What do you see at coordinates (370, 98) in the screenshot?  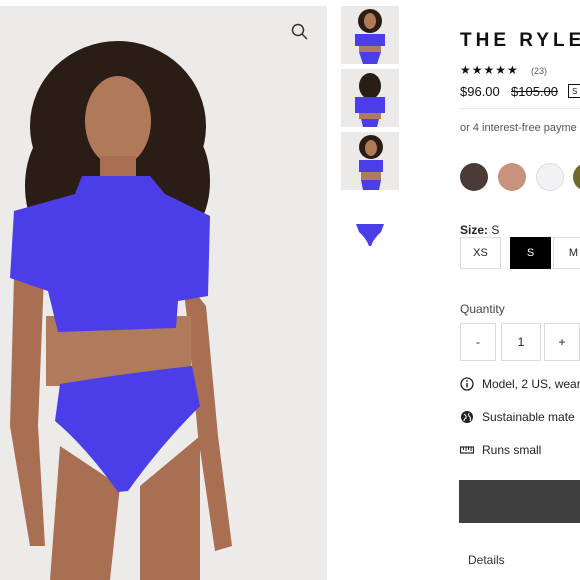 I see `thumbnail-back` at bounding box center [370, 98].